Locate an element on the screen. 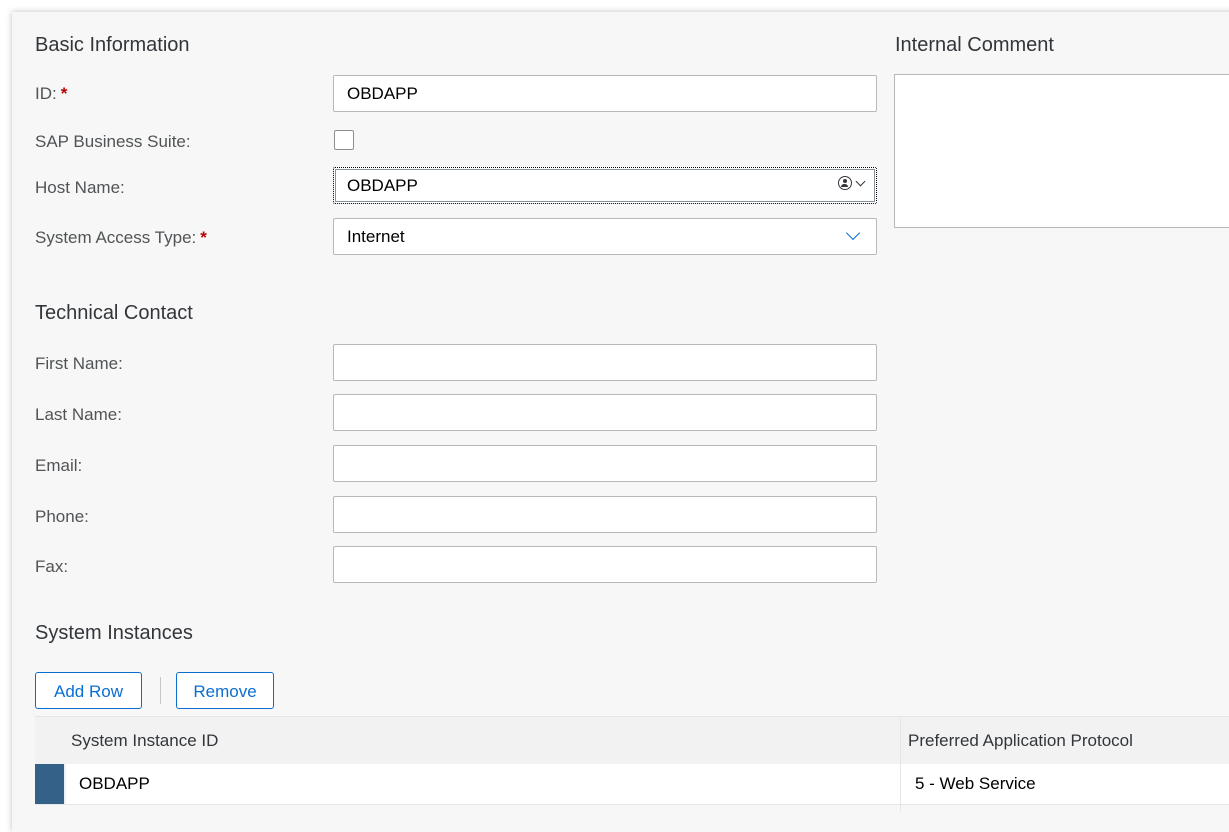 Image resolution: width=1229 pixels, height=832 pixels. toolbar-separator is located at coordinates (160, 690).